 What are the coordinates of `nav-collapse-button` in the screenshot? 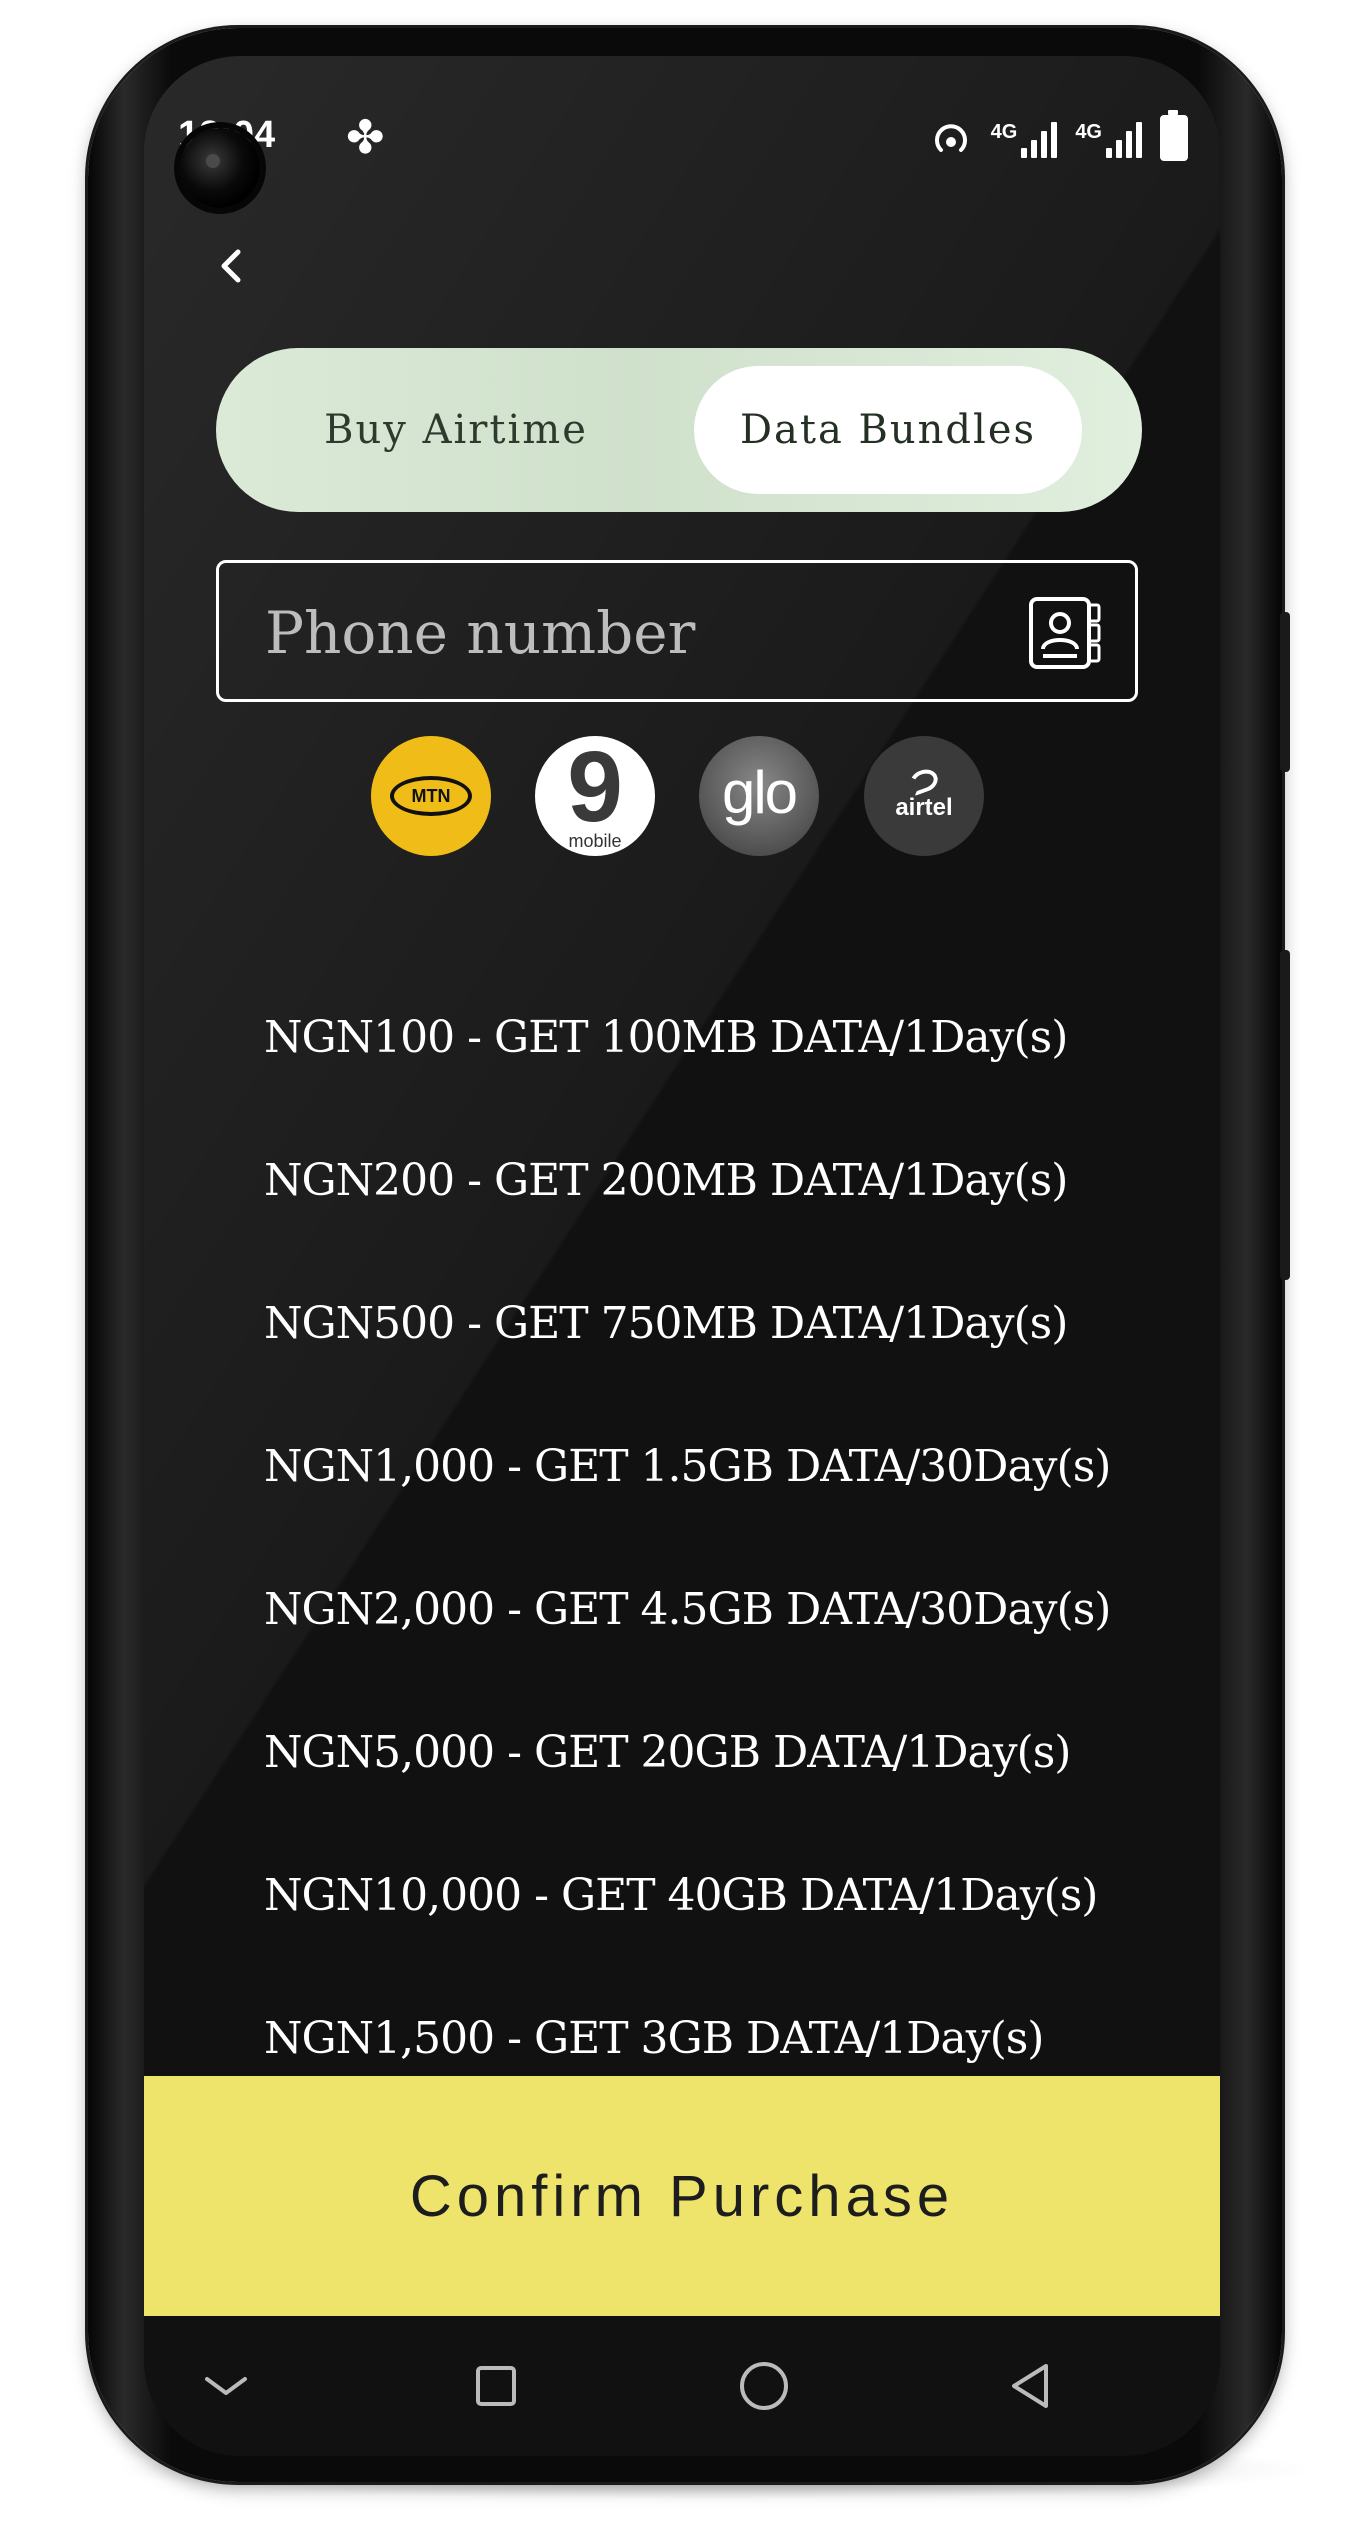 It's located at (226, 2386).